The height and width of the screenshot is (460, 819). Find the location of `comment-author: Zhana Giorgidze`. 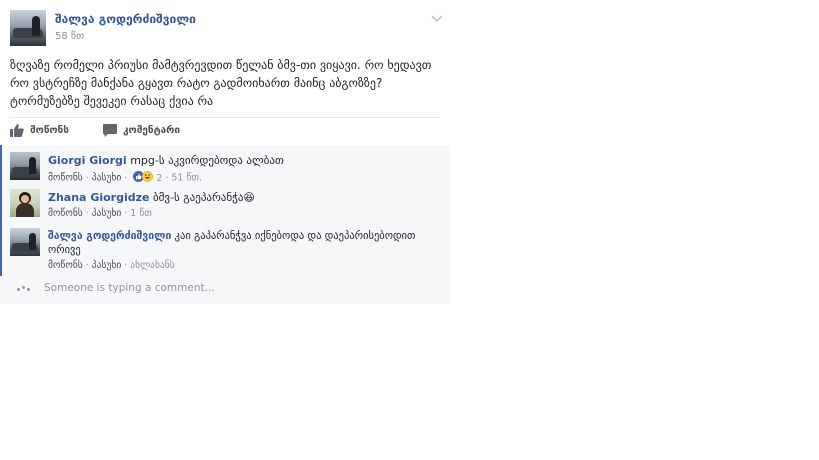

comment-author: Zhana Giorgidze is located at coordinates (98, 197).